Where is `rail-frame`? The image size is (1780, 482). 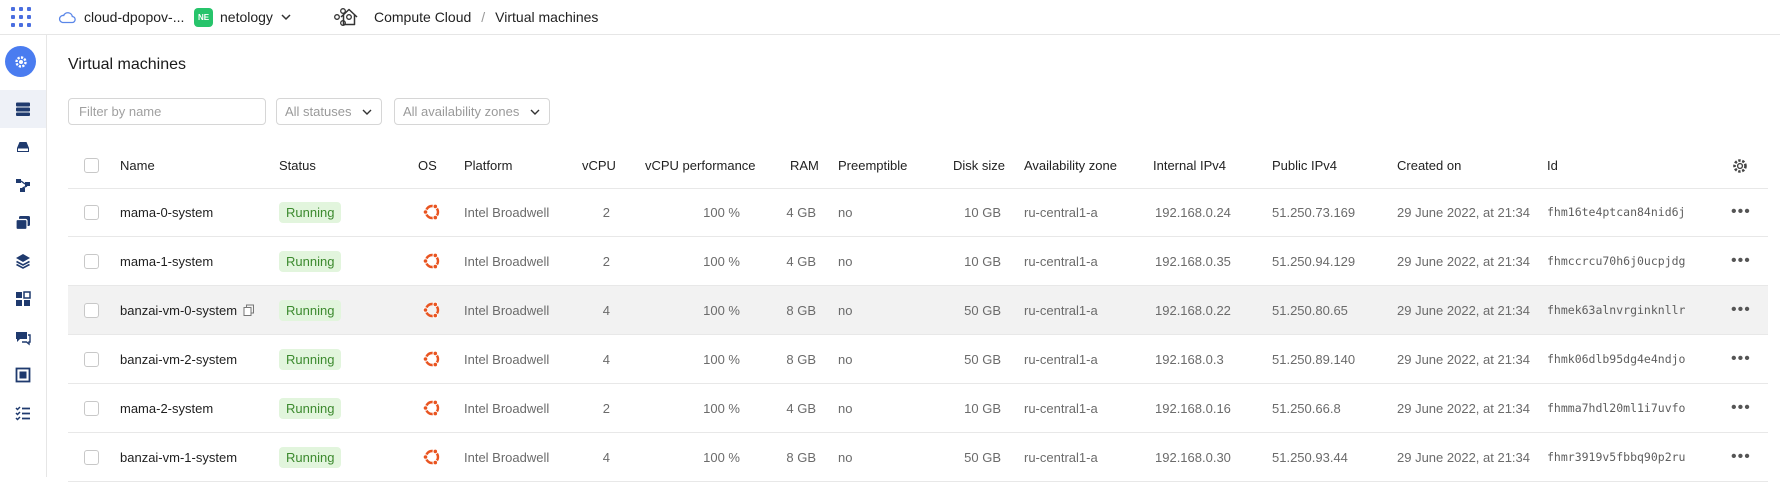 rail-frame is located at coordinates (23, 375).